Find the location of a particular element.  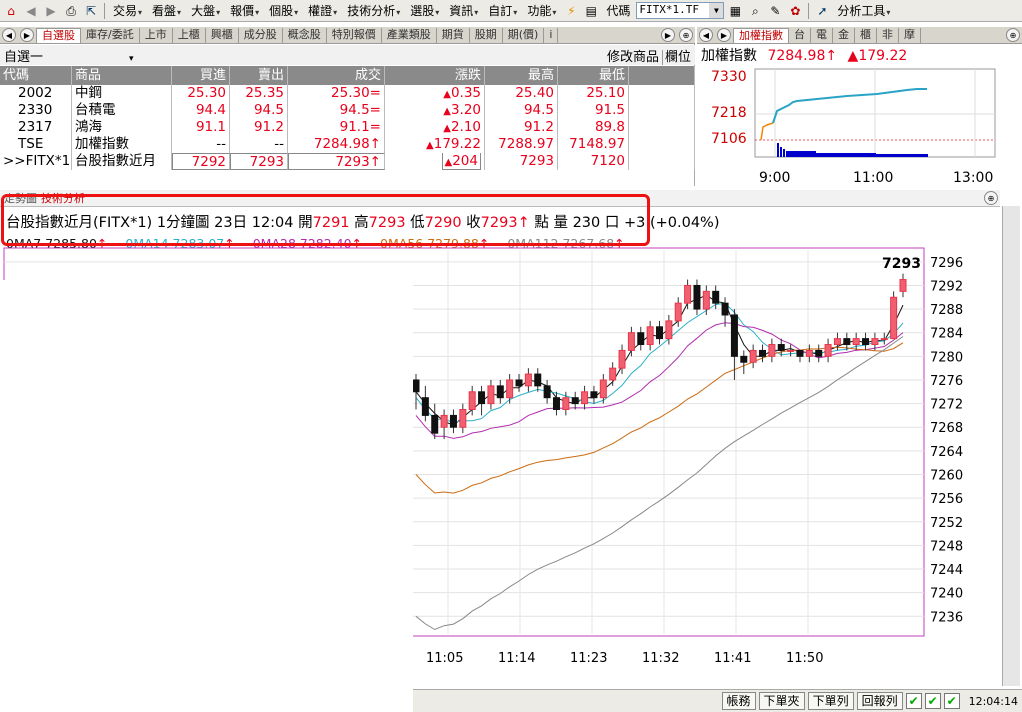

menu-trade: 交易▾ is located at coordinates (127, 10).